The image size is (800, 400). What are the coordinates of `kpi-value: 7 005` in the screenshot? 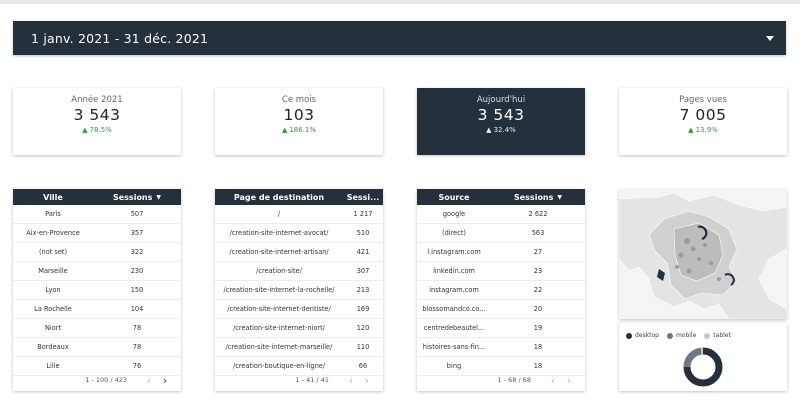 It's located at (703, 115).